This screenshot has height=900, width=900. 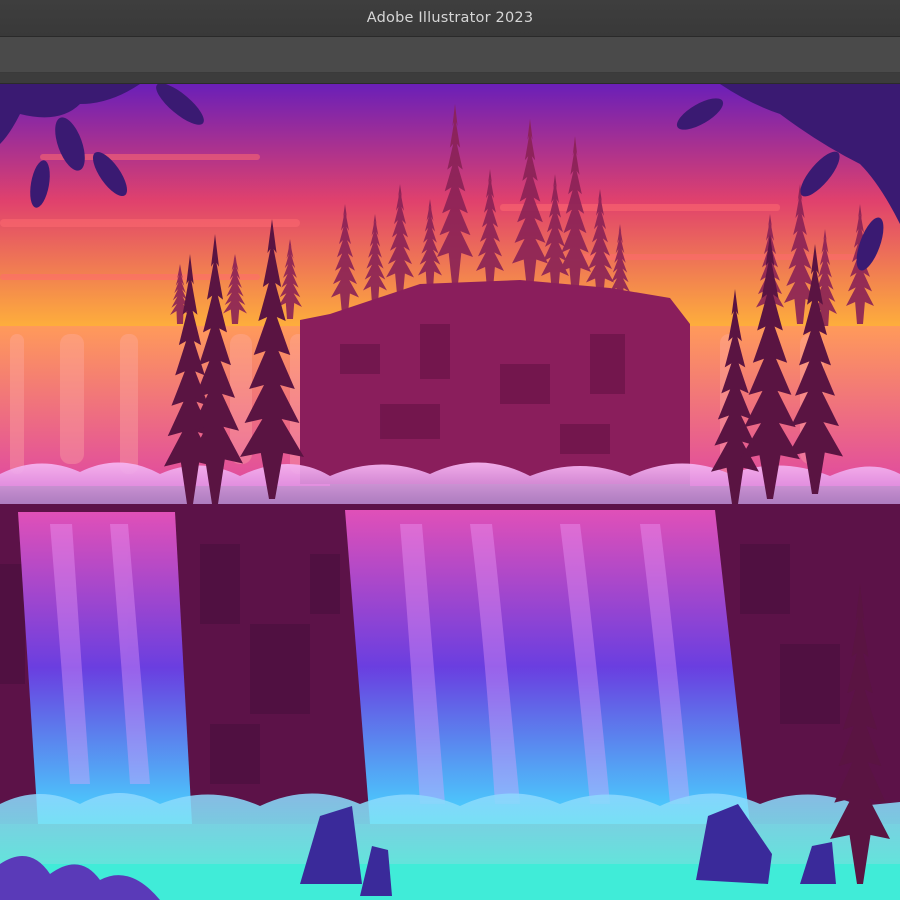 What do you see at coordinates (450, 78) in the screenshot?
I see `document-tab-strip` at bounding box center [450, 78].